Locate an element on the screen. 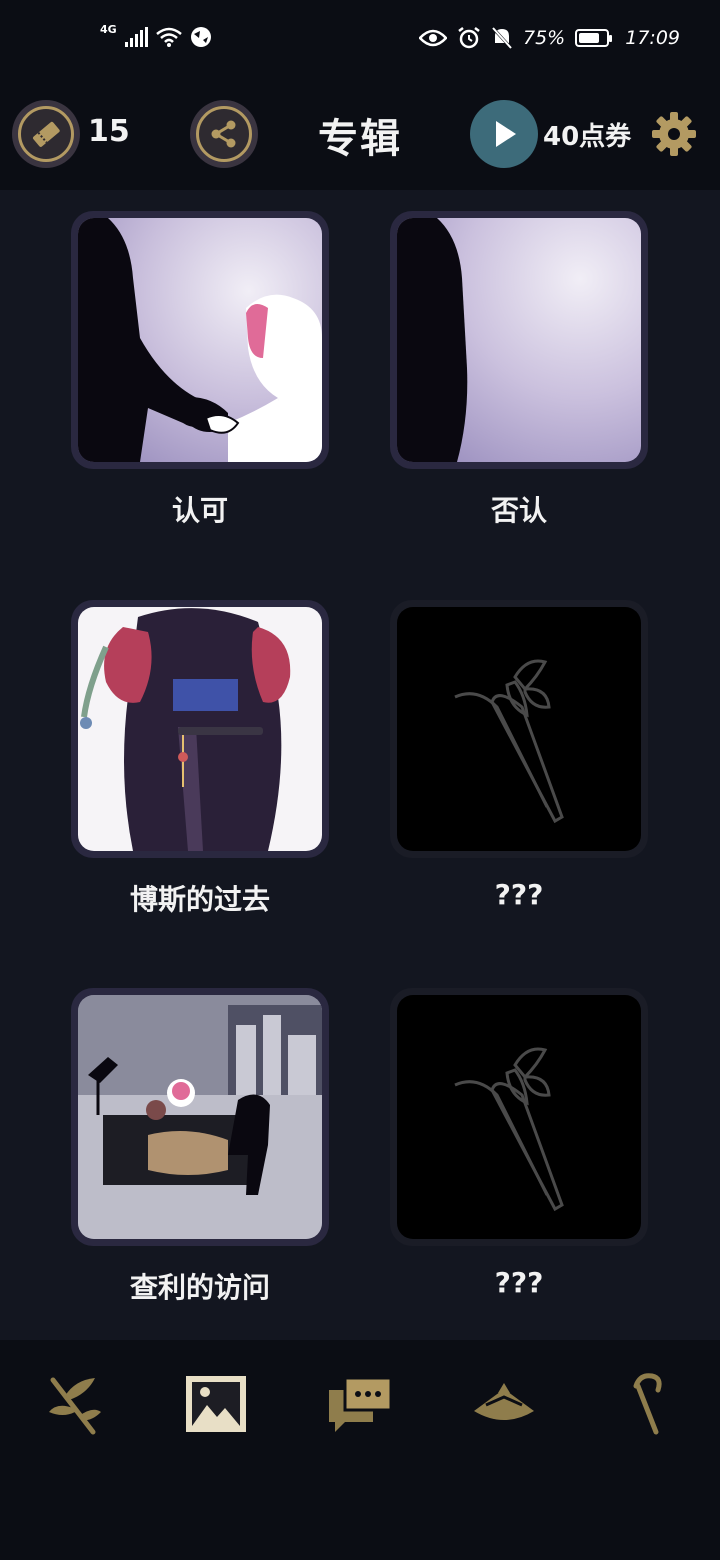  alarm-icon is located at coordinates (469, 38).